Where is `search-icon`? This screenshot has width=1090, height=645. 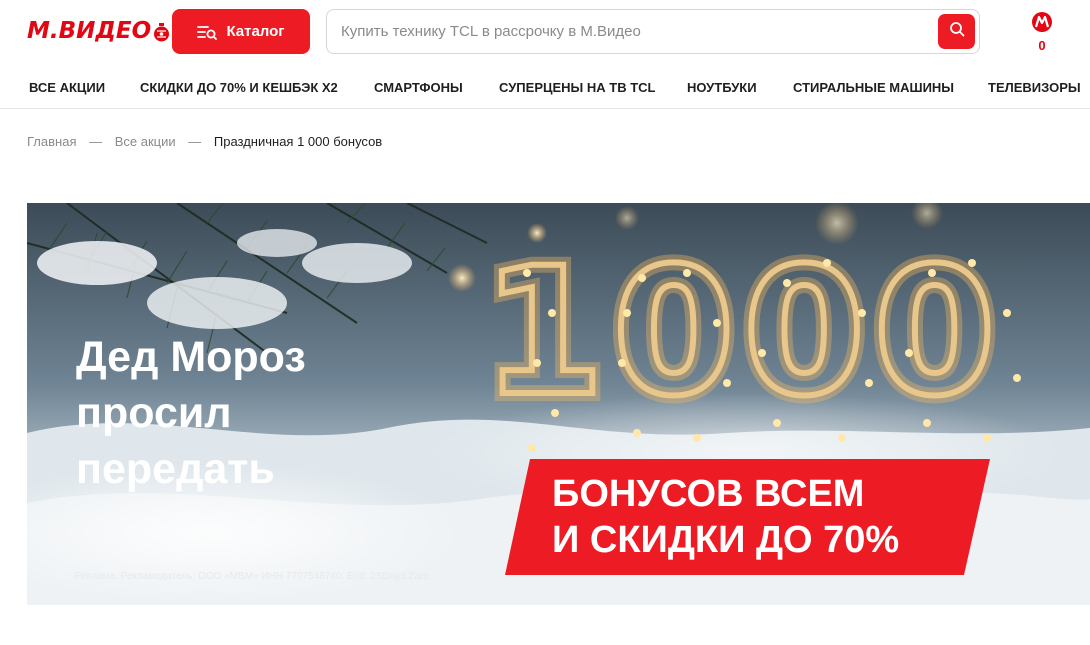
search-icon is located at coordinates (957, 31).